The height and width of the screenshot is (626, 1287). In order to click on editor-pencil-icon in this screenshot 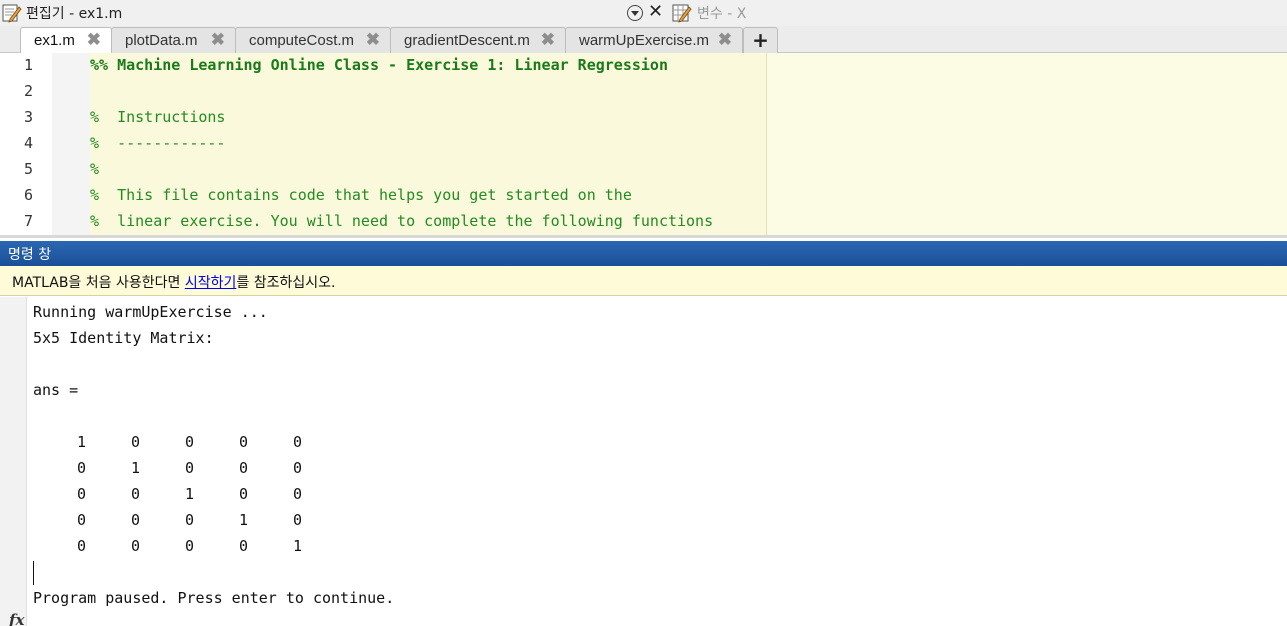, I will do `click(12, 13)`.